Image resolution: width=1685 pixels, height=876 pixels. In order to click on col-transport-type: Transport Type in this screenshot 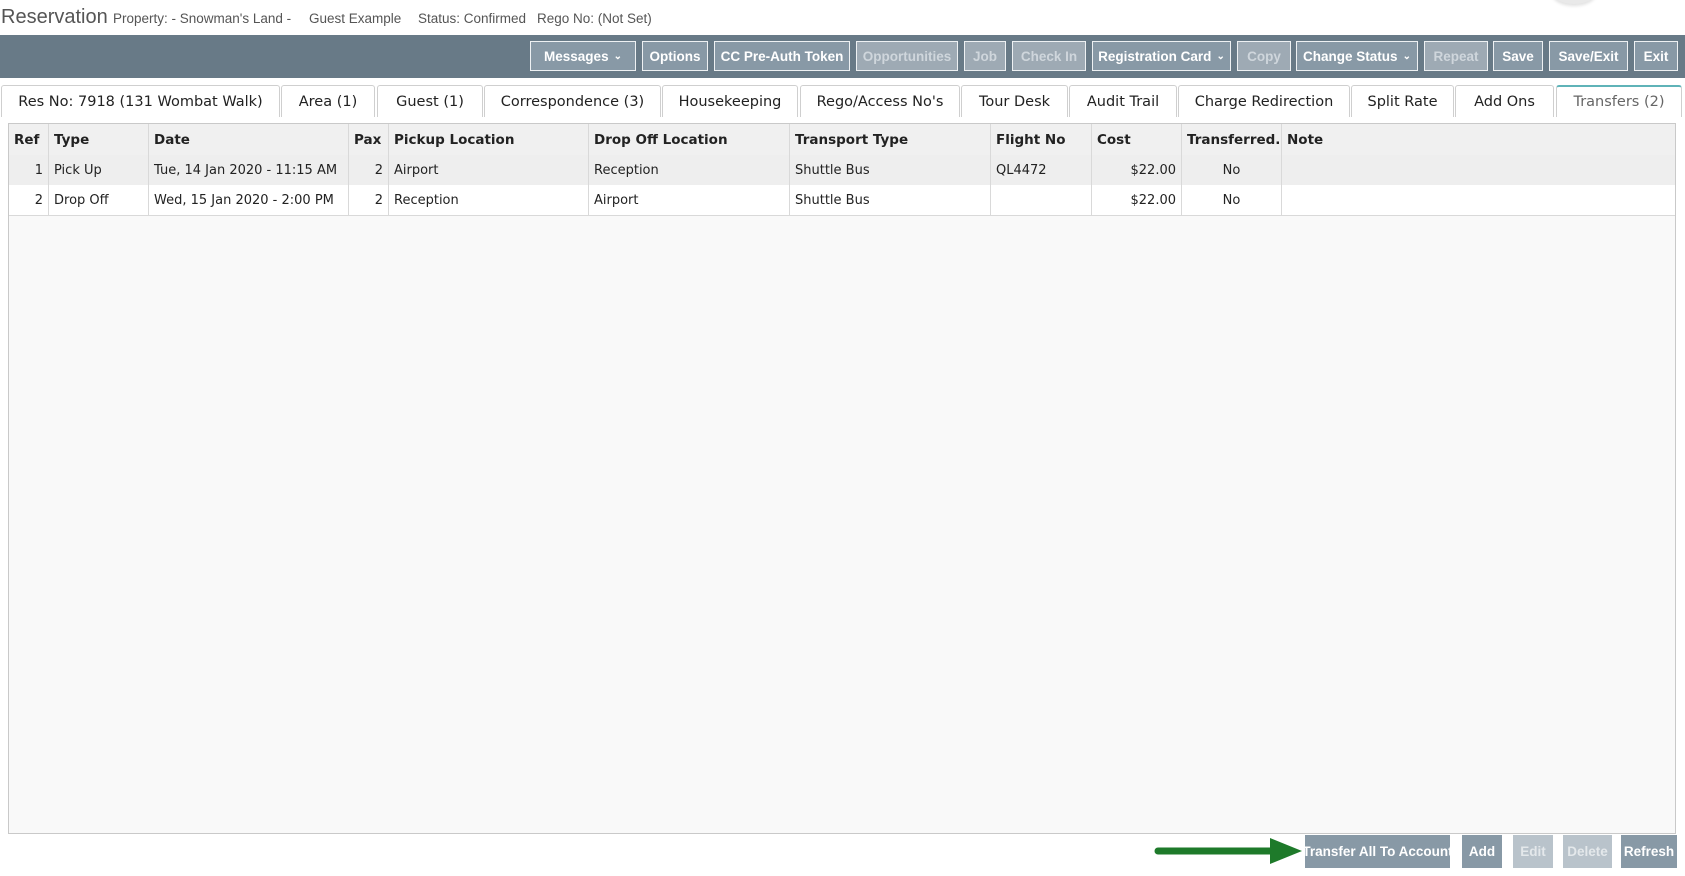, I will do `click(890, 139)`.